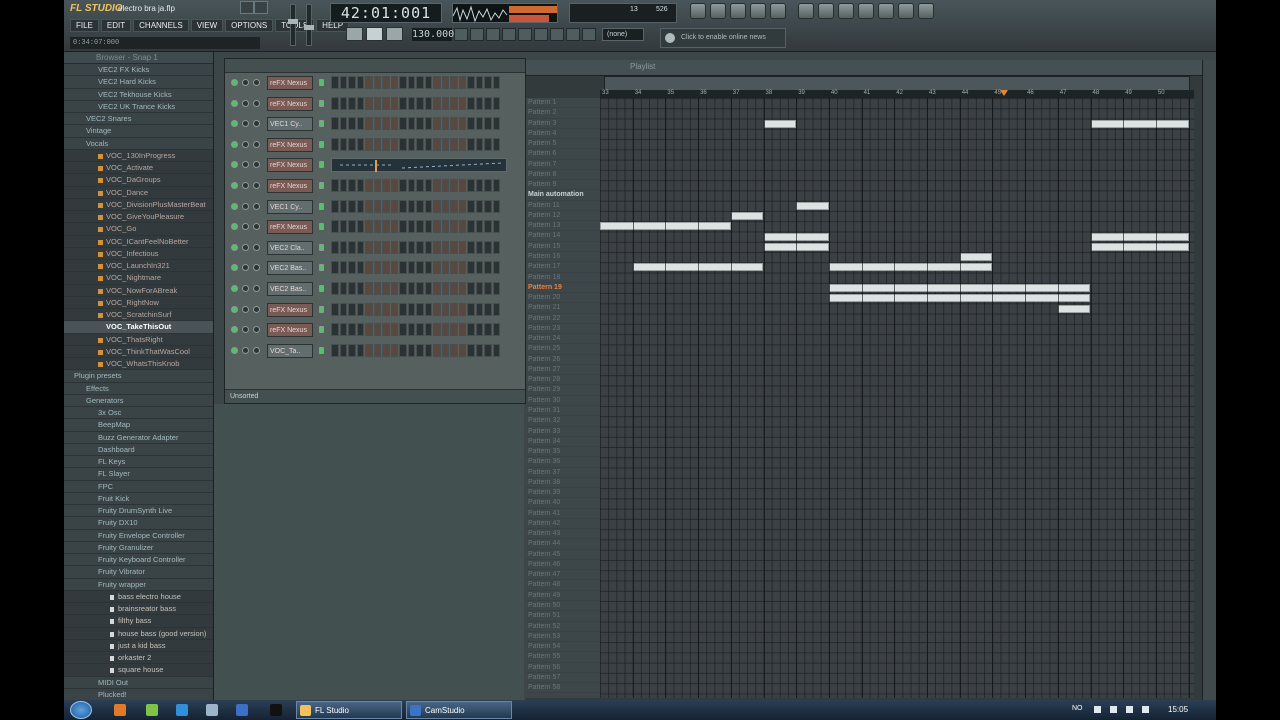  What do you see at coordinates (138, 106) in the screenshot?
I see `browser-folder: VEC2 UK Trance Kicks` at bounding box center [138, 106].